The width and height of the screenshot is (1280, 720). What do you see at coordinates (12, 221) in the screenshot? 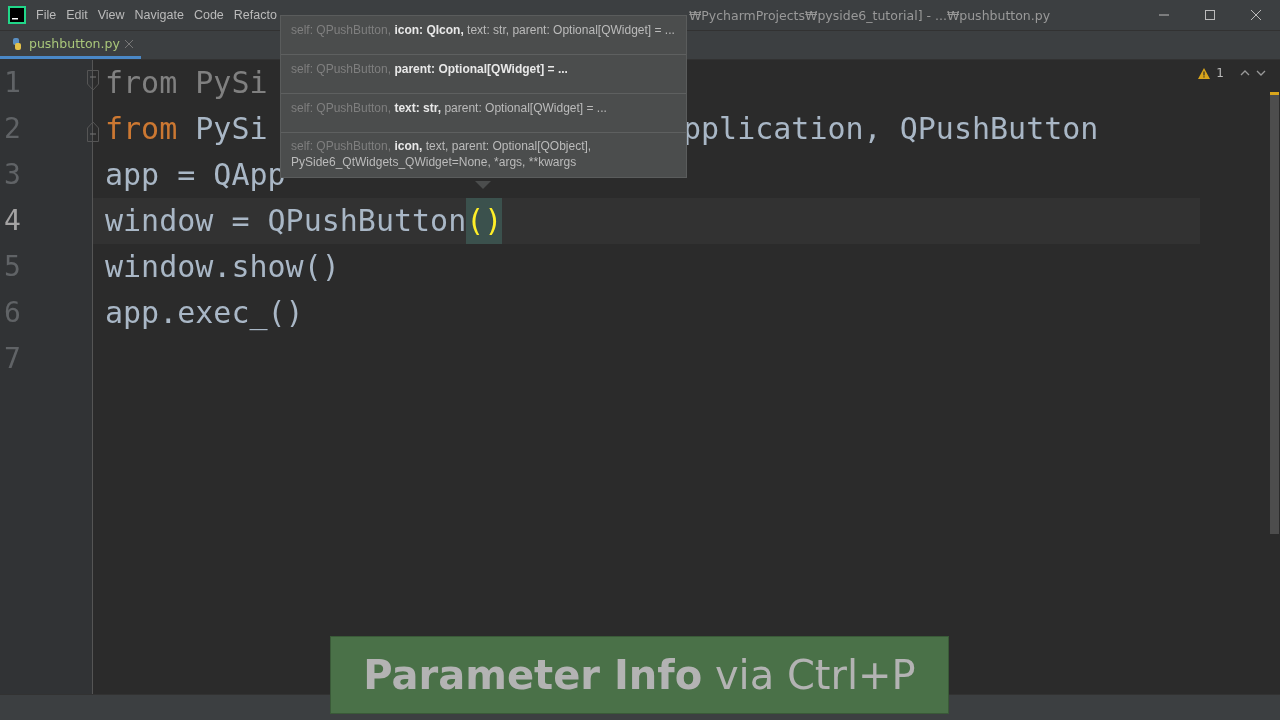
I see `line-number: 4` at bounding box center [12, 221].